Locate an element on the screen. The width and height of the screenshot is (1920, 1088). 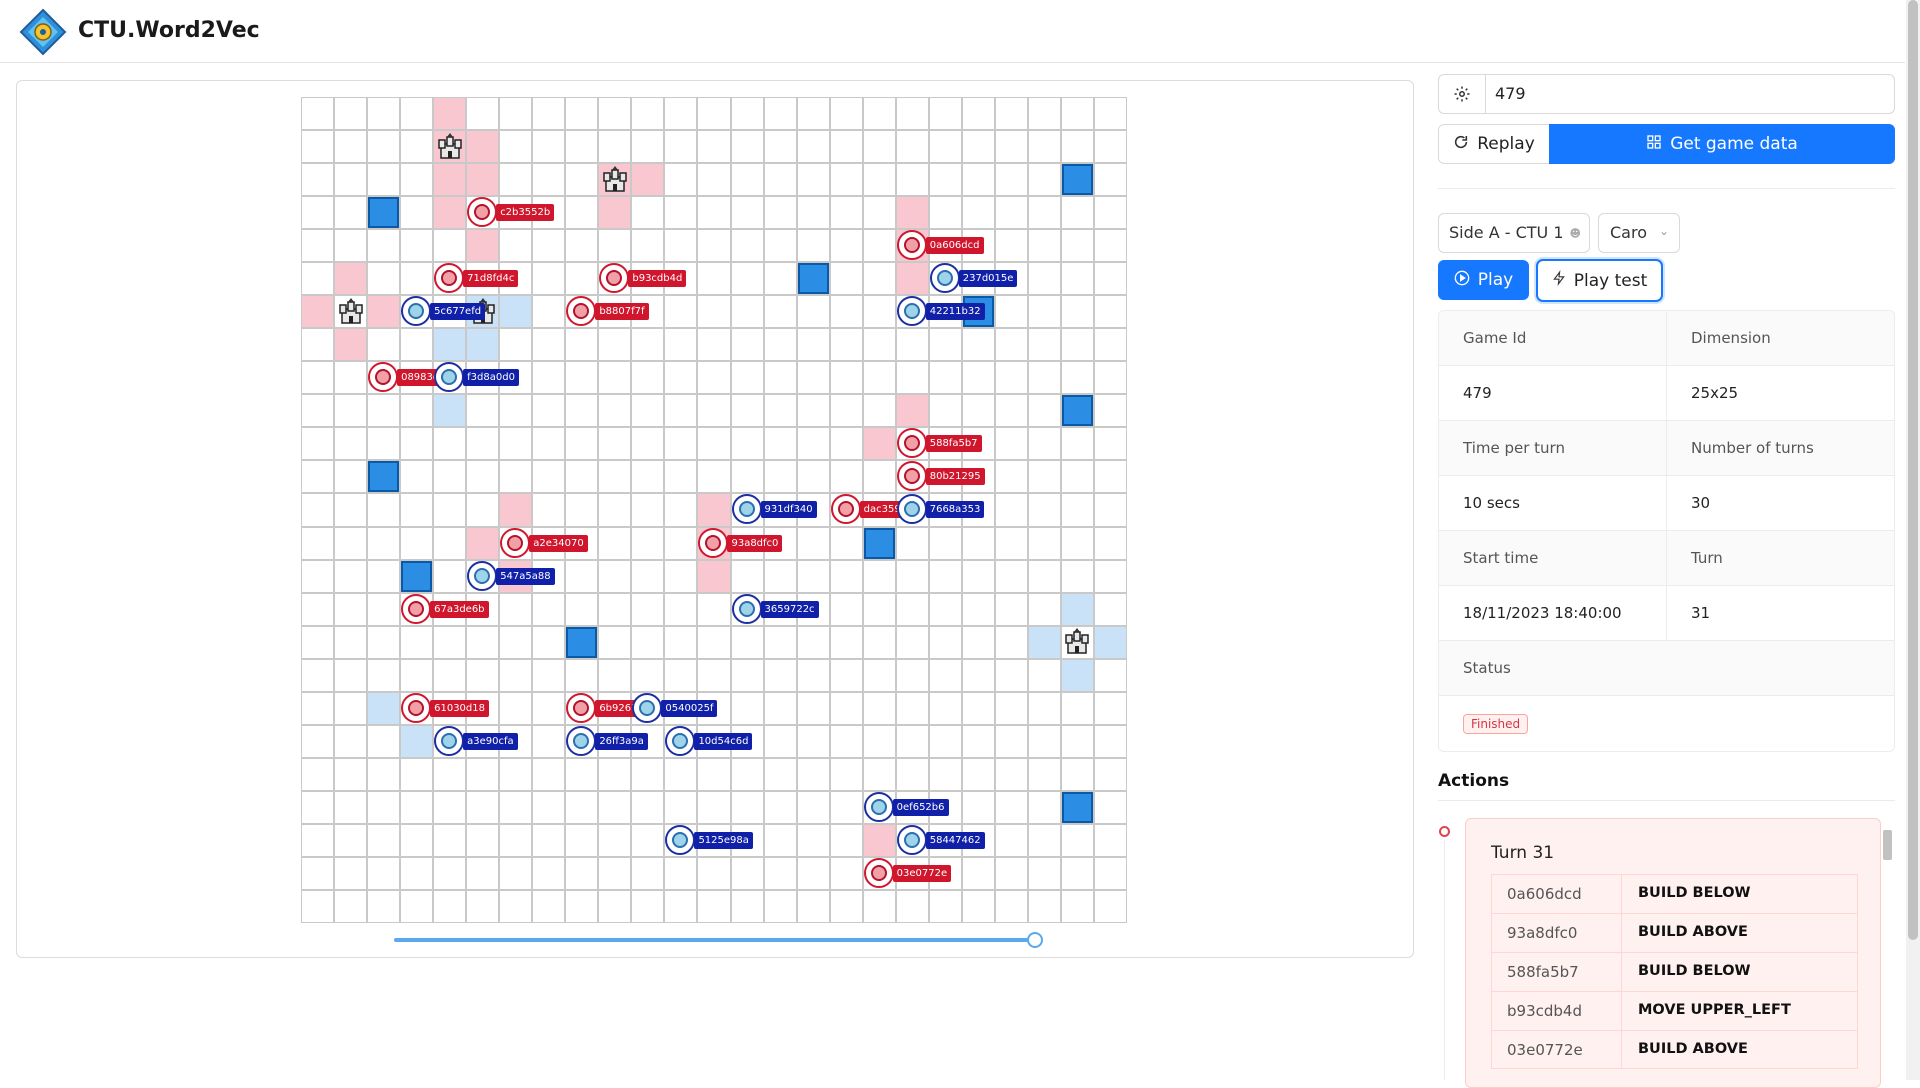
mode-select: Caro ⌄ is located at coordinates (1639, 233).